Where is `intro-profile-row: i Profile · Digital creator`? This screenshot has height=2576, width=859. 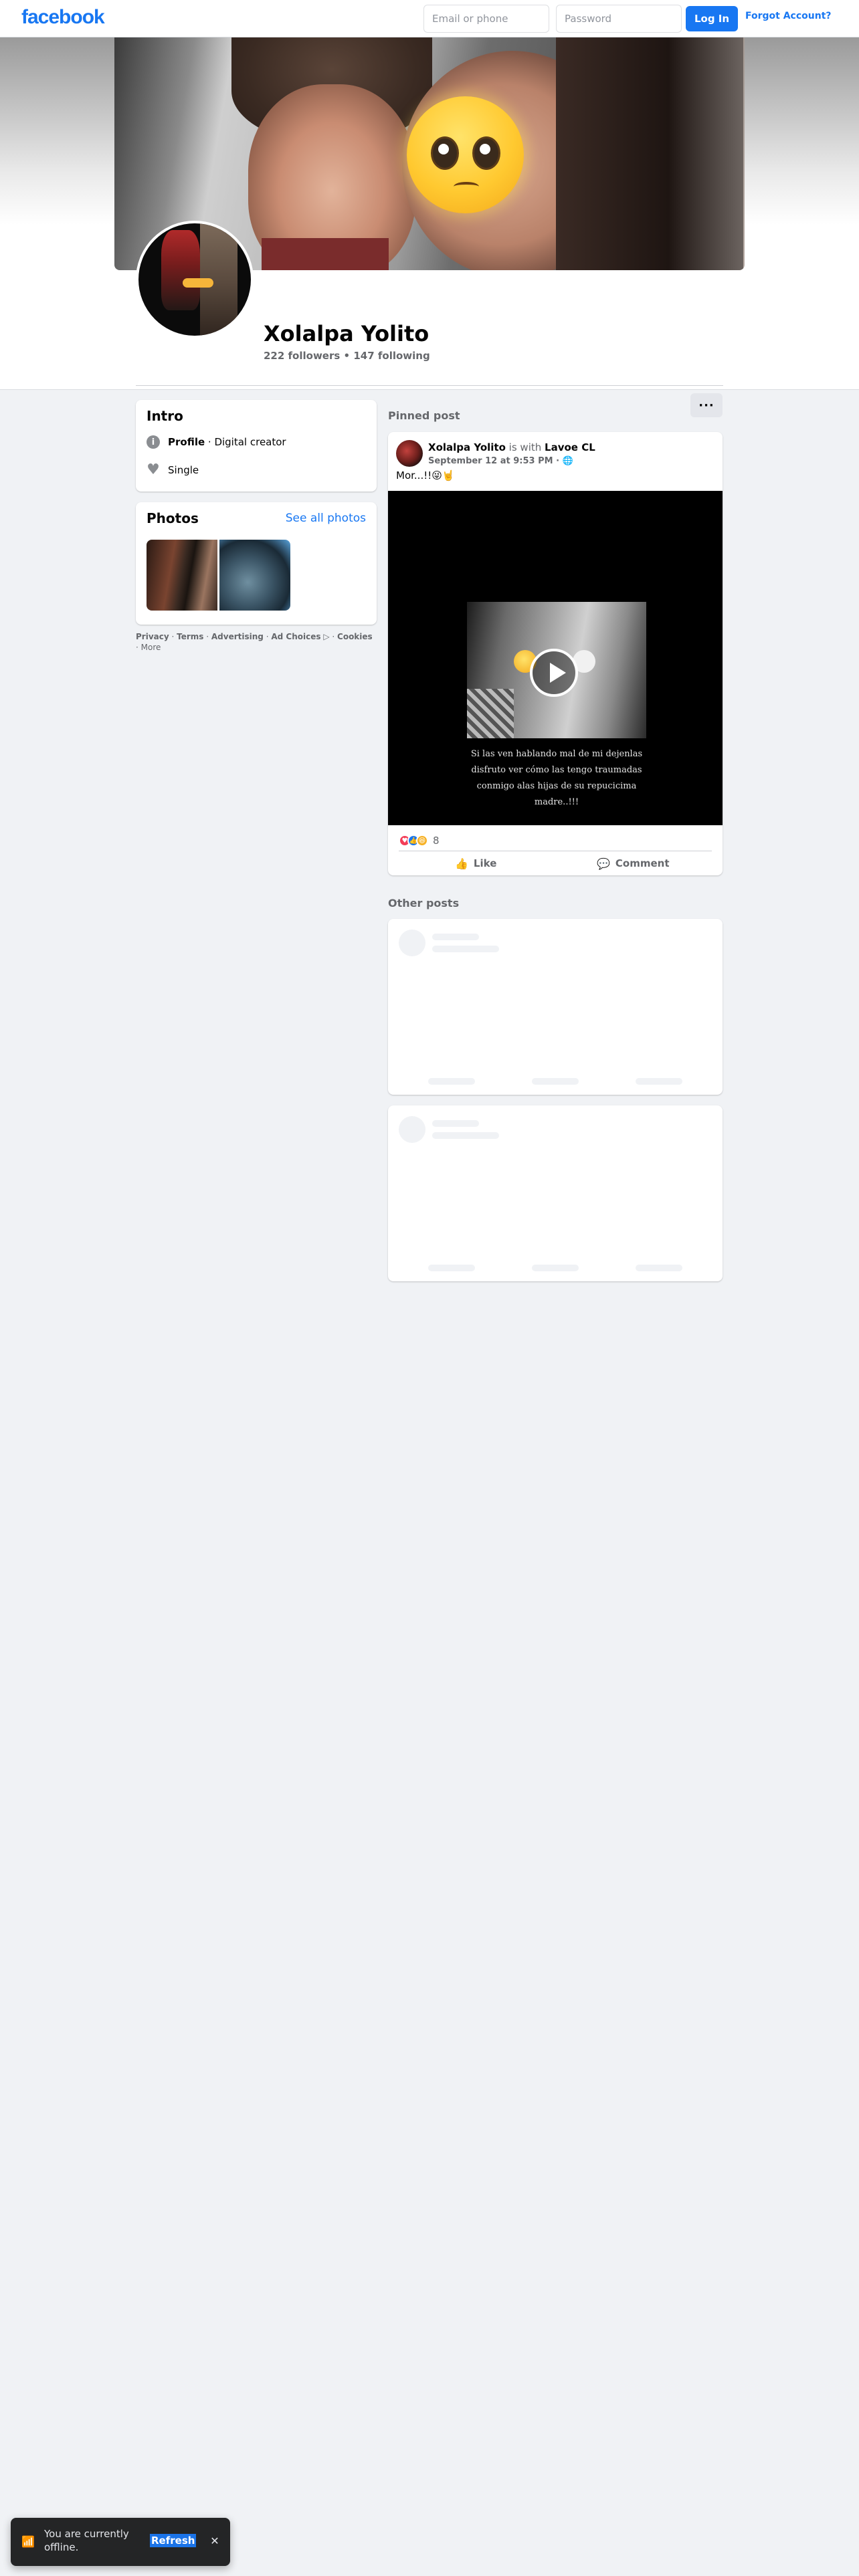 intro-profile-row: i Profile · Digital creator is located at coordinates (216, 442).